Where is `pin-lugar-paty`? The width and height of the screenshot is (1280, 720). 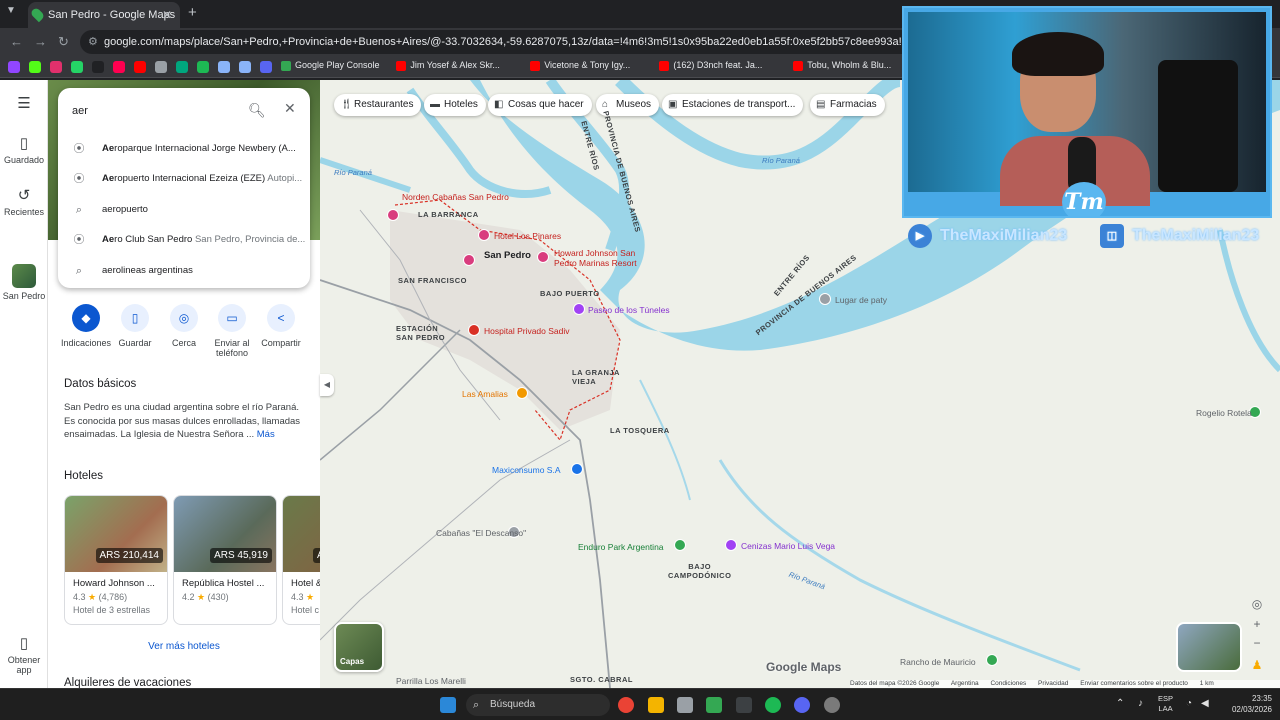 pin-lugar-paty is located at coordinates (825, 299).